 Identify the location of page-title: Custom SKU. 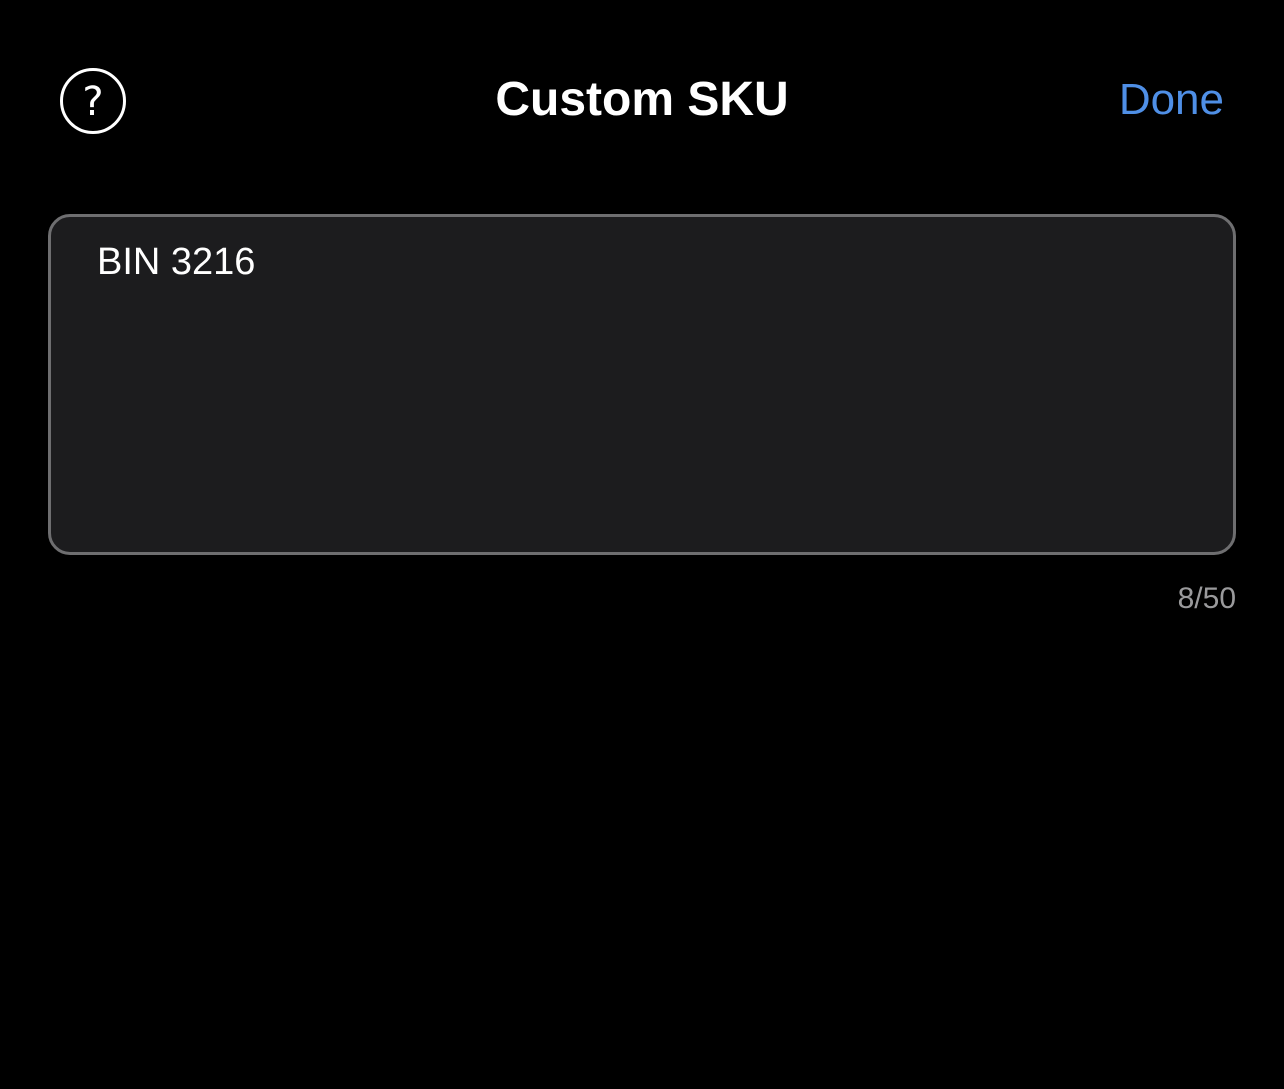
(642, 99).